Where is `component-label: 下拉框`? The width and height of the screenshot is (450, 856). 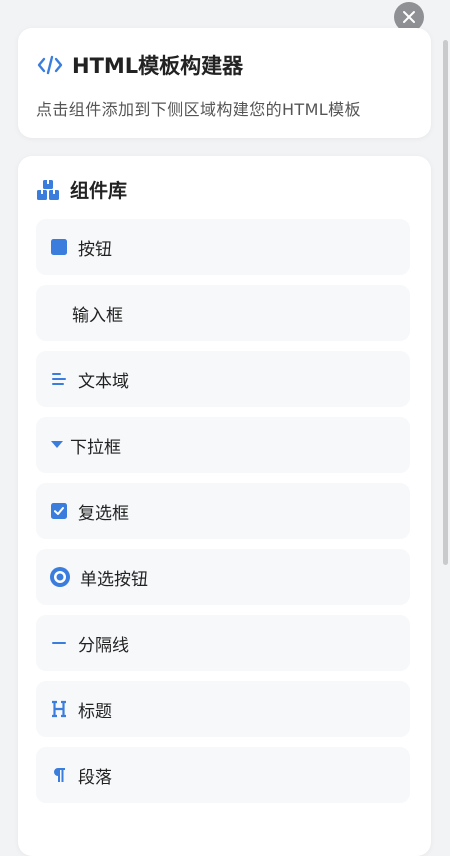 component-label: 下拉框 is located at coordinates (95, 447).